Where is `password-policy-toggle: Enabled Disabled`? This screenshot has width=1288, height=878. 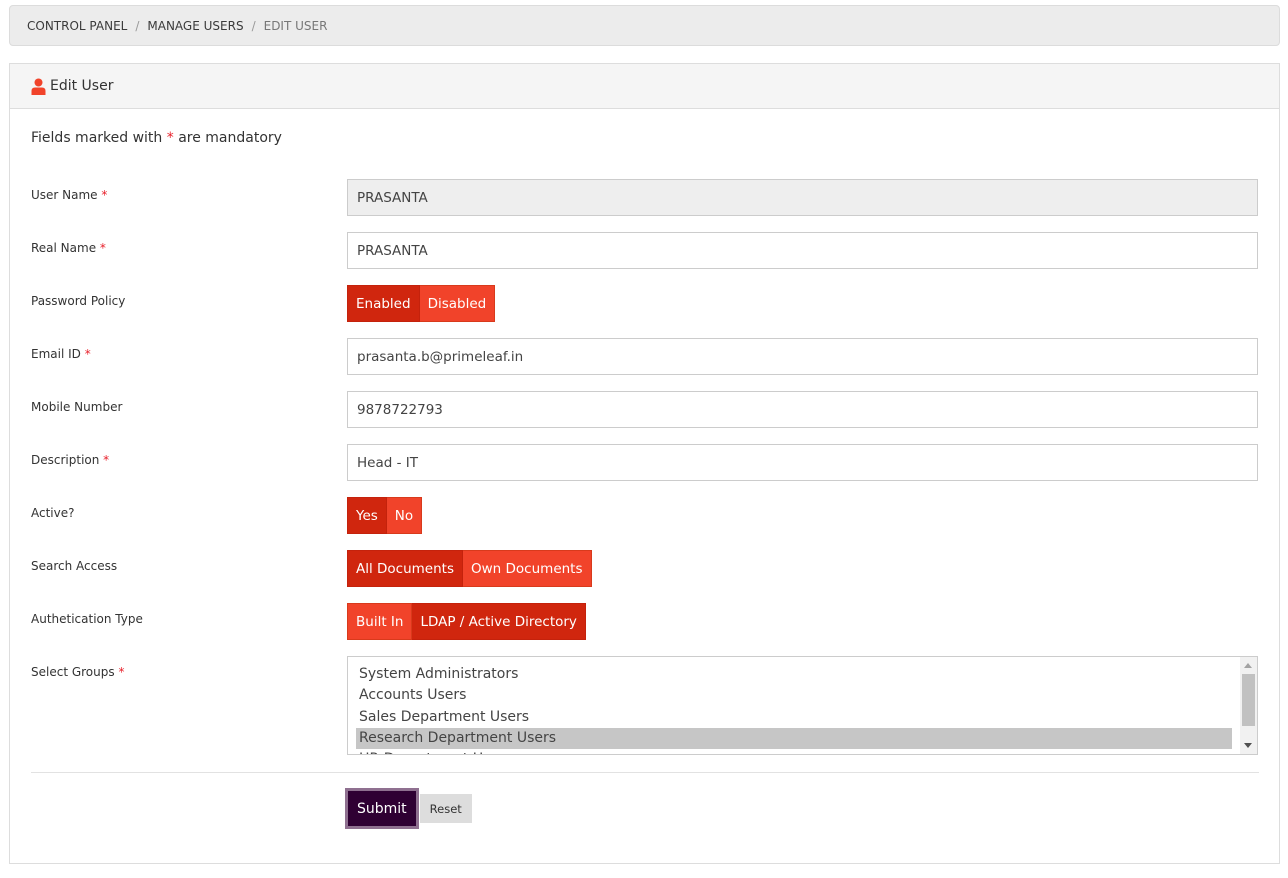
password-policy-toggle: Enabled Disabled is located at coordinates (421, 303).